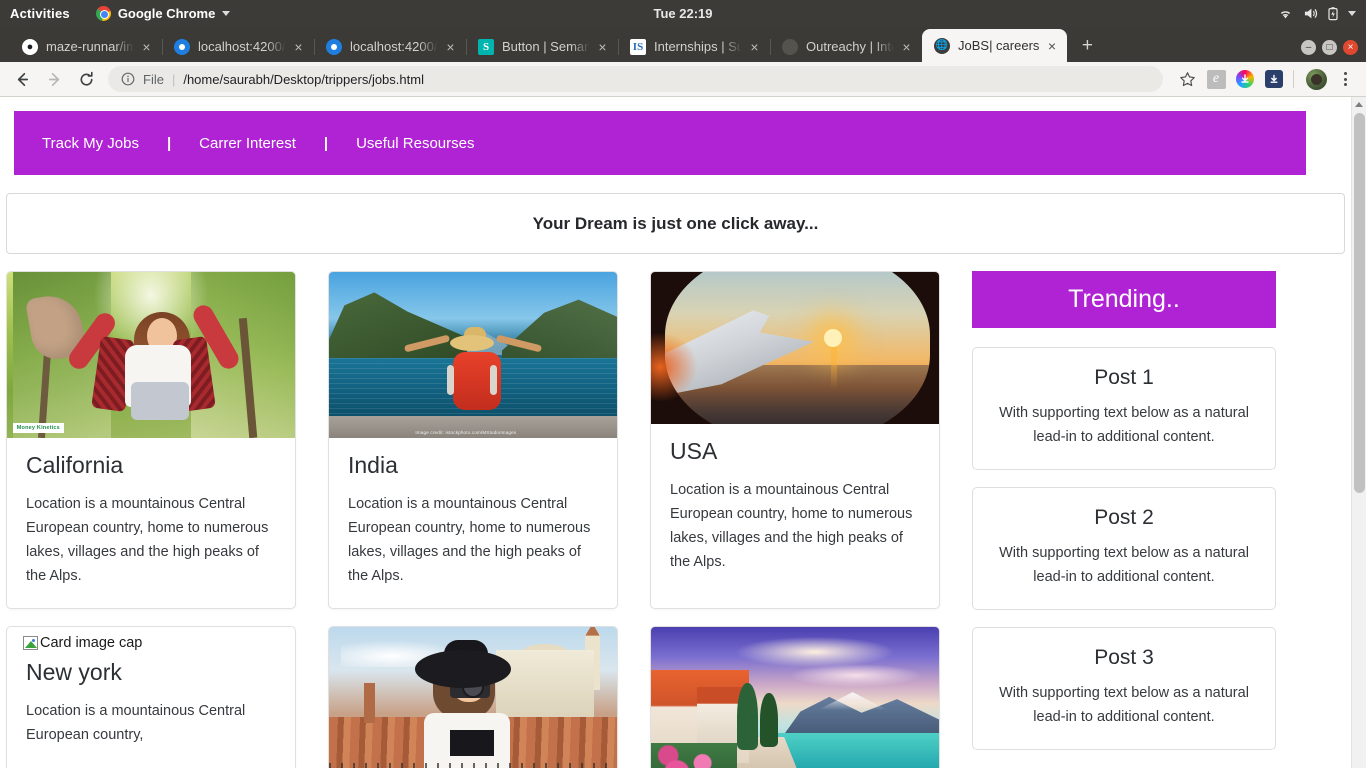 This screenshot has height=768, width=1366. What do you see at coordinates (226, 13) in the screenshot?
I see `chevron-down-icon` at bounding box center [226, 13].